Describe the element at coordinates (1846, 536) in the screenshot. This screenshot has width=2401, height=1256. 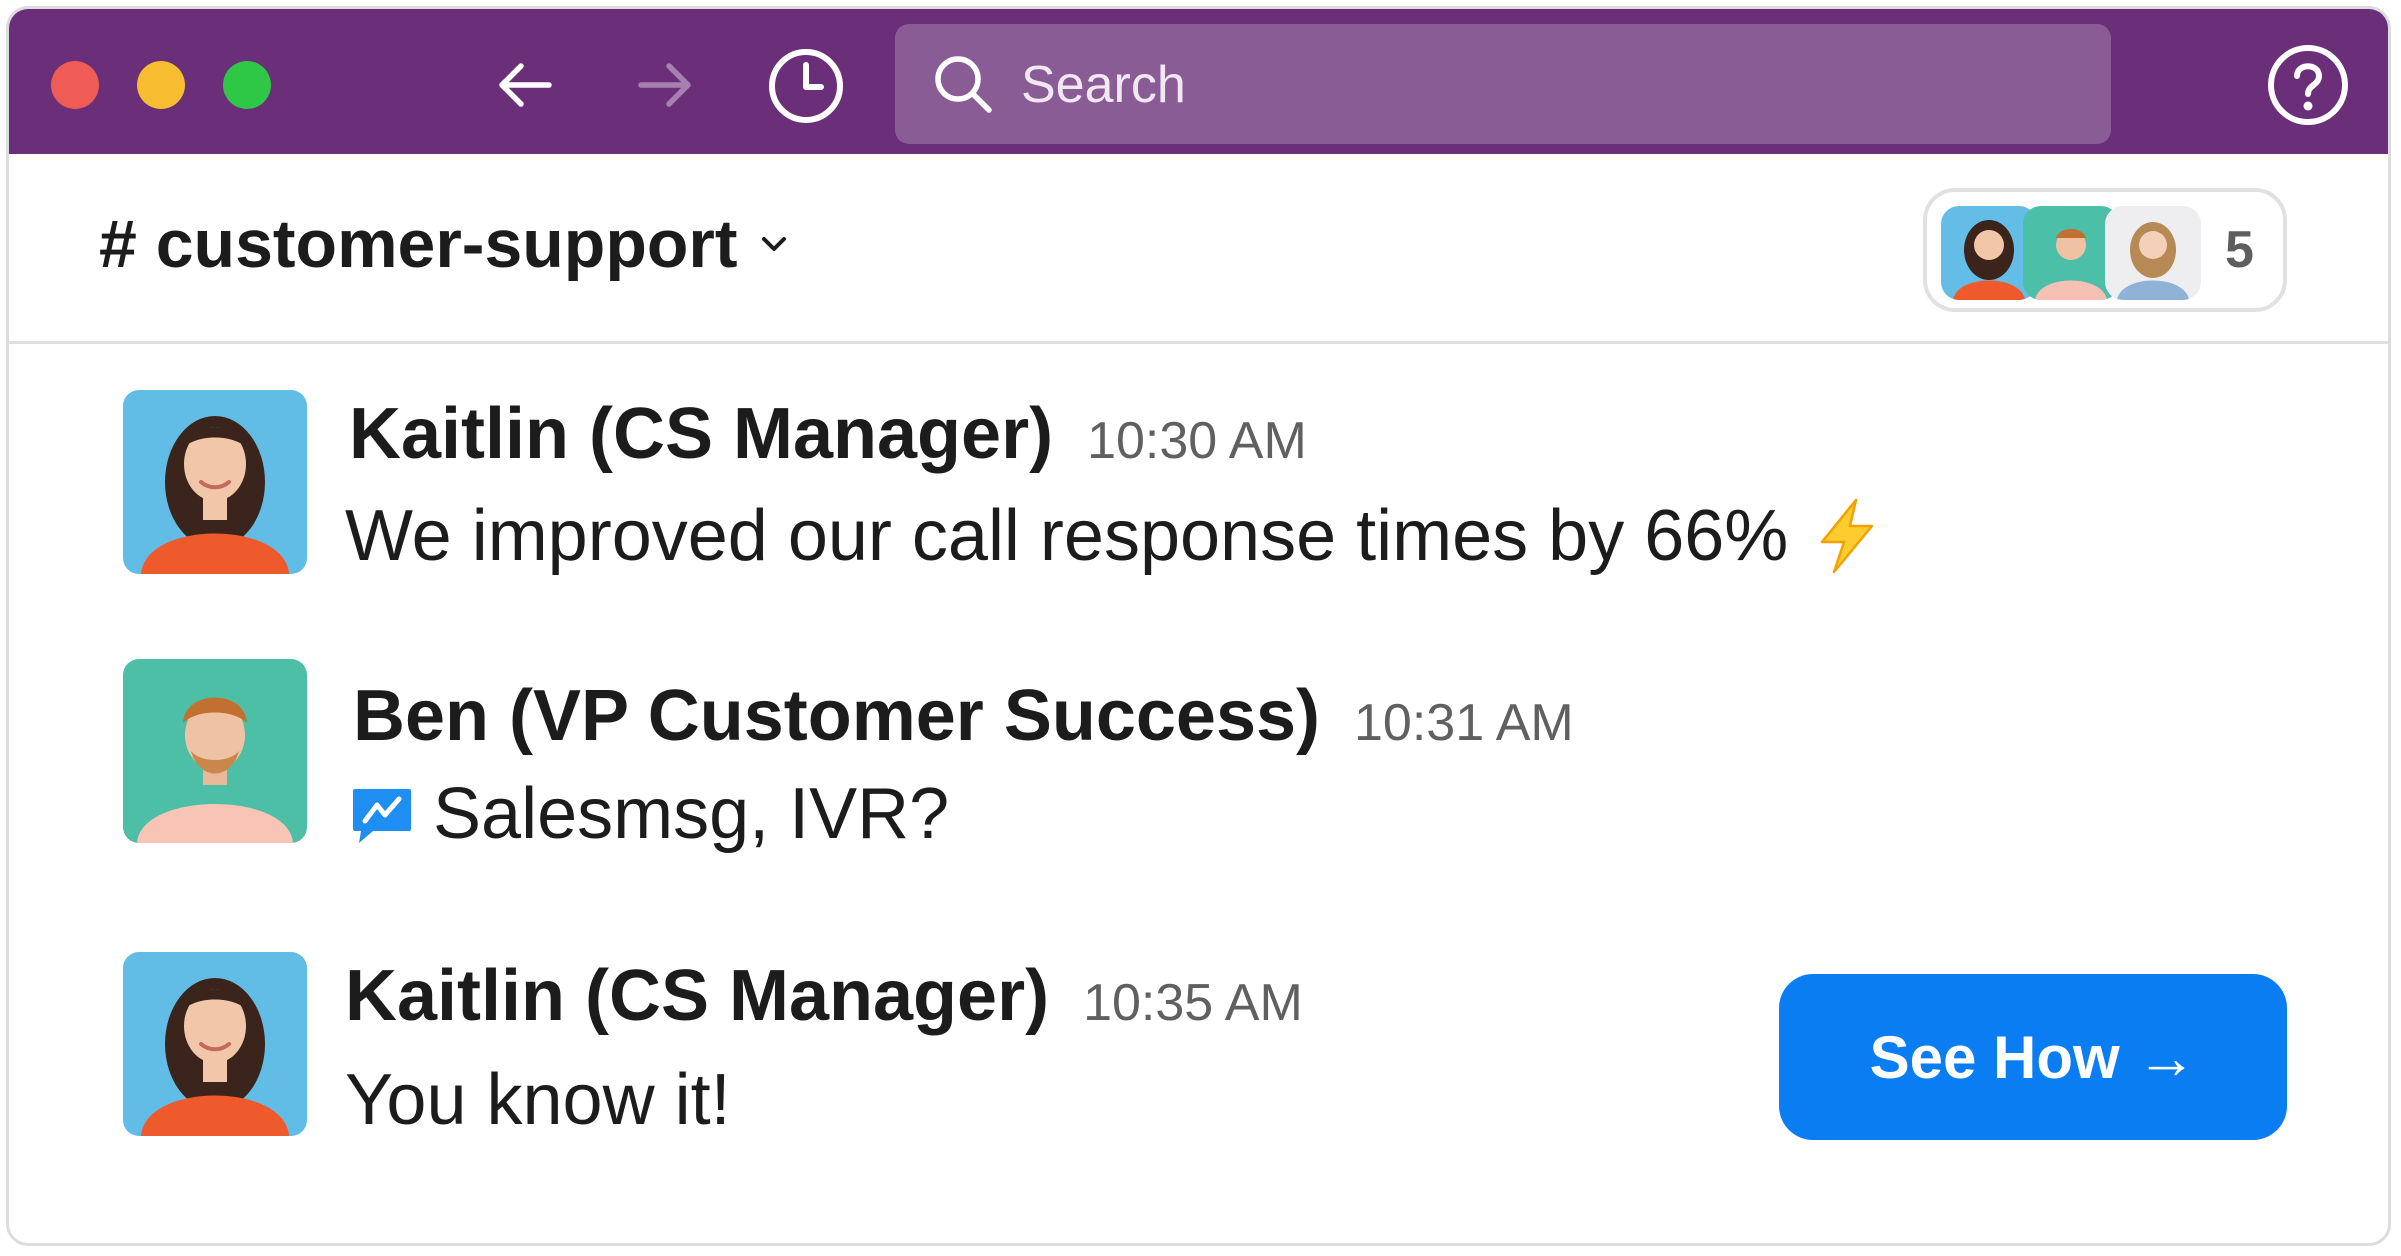
I see `high-voltage-emoji-icon` at that location.